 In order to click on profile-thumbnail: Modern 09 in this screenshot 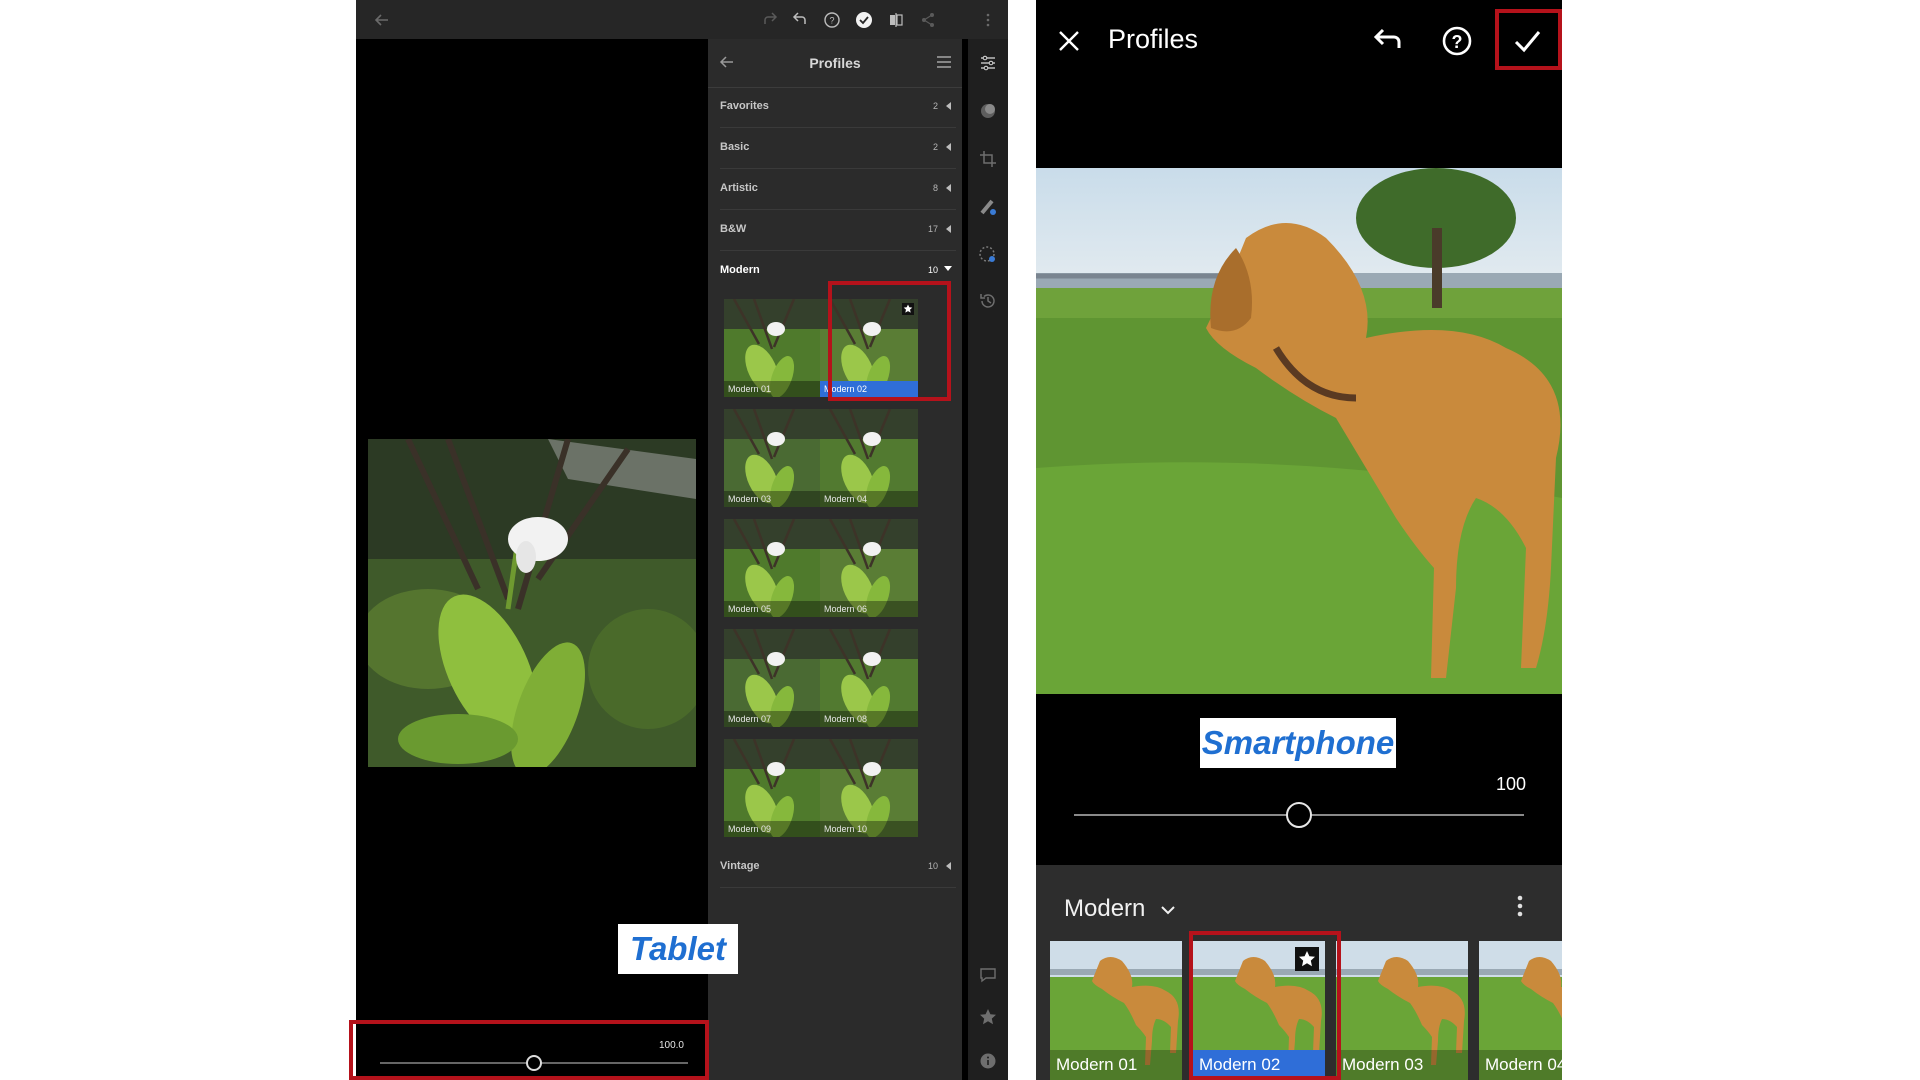, I will do `click(773, 788)`.